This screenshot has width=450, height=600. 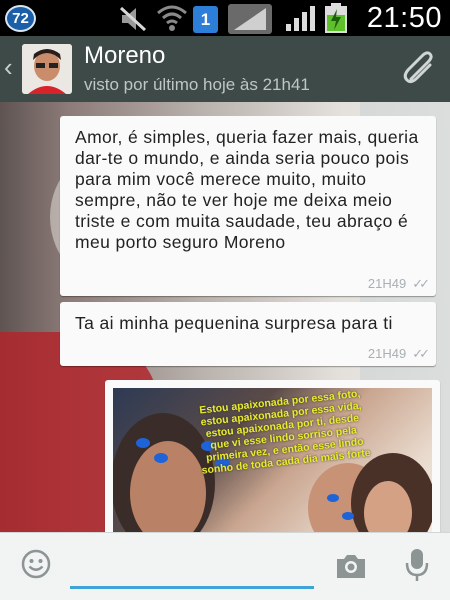 I want to click on message-text: Ta ai minha pequenina surpresa para ti, so click(x=234, y=323).